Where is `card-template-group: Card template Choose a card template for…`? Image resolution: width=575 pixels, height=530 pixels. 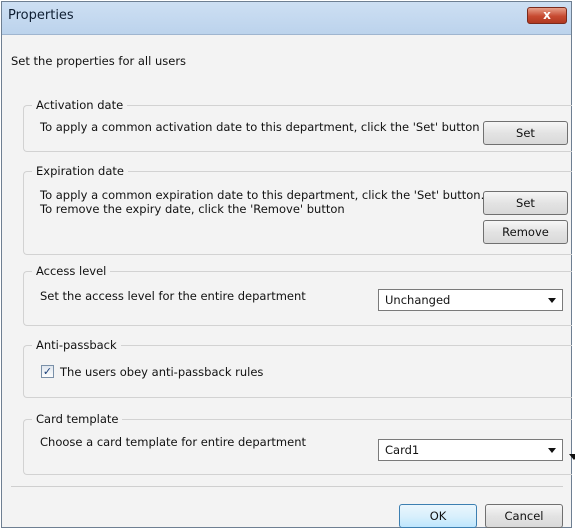 card-template-group: Card template Choose a card template for… is located at coordinates (297, 443).